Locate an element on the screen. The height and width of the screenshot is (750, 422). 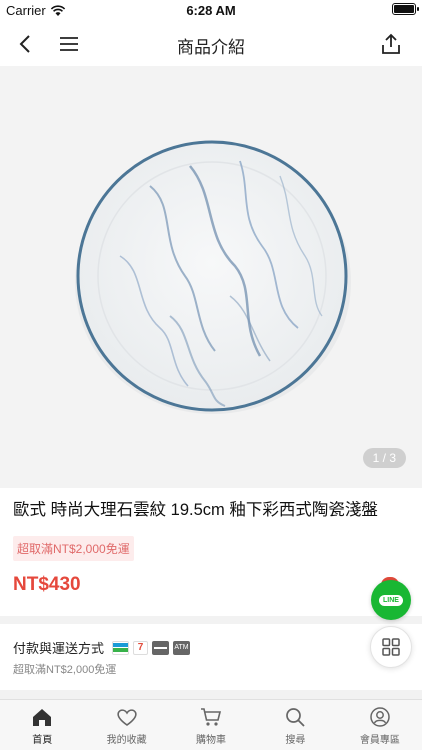
status-bar: Carrier 6:28 AM is located at coordinates (211, 11).